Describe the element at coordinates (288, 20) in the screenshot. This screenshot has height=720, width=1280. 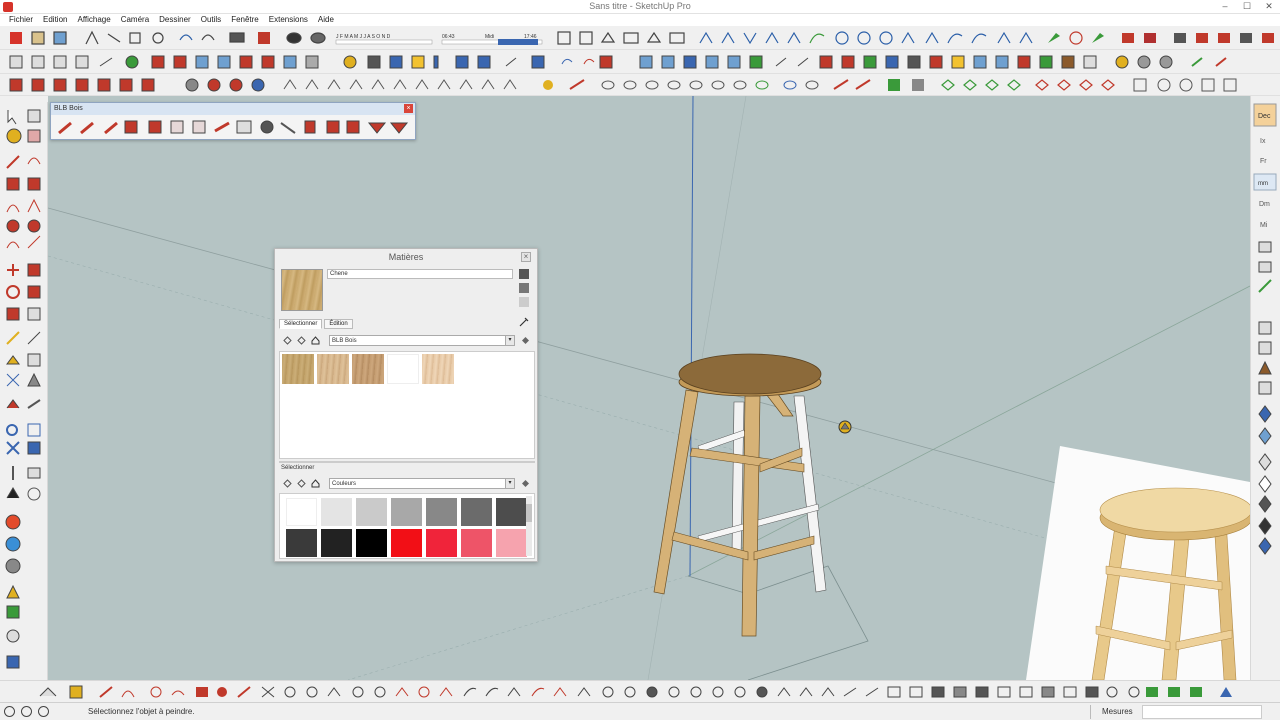
I see `menu-extensions: Extensions` at that location.